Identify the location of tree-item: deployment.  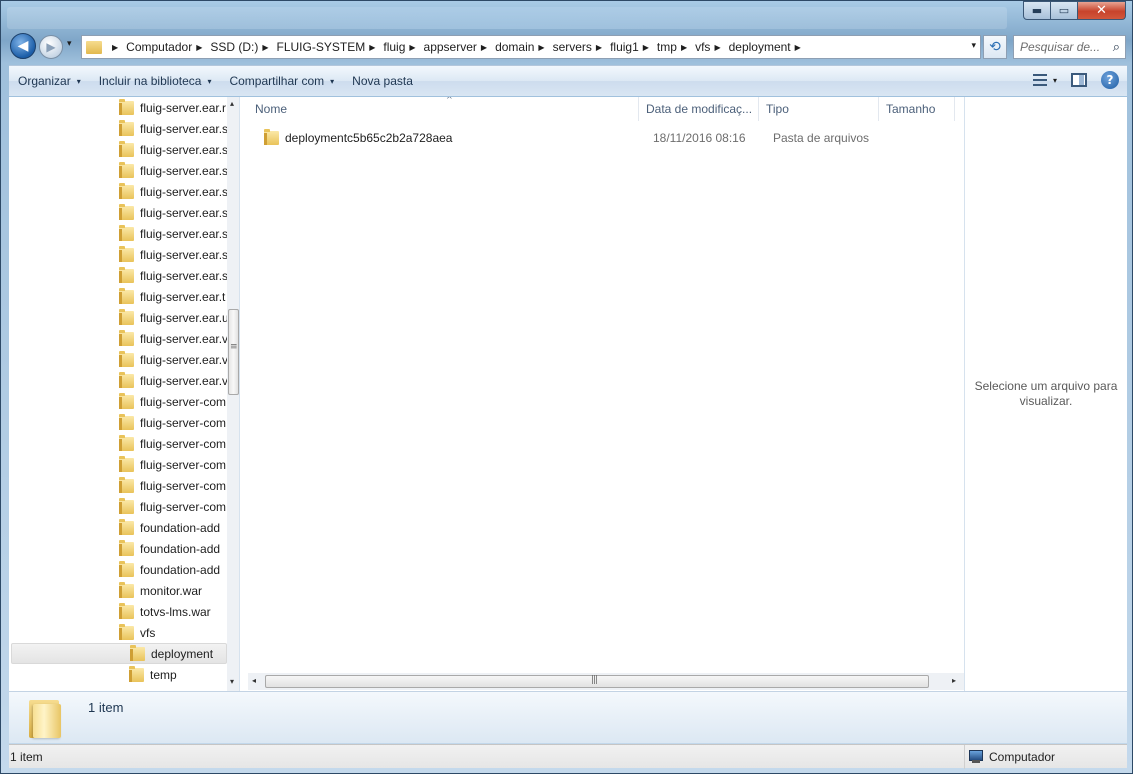
(119, 653).